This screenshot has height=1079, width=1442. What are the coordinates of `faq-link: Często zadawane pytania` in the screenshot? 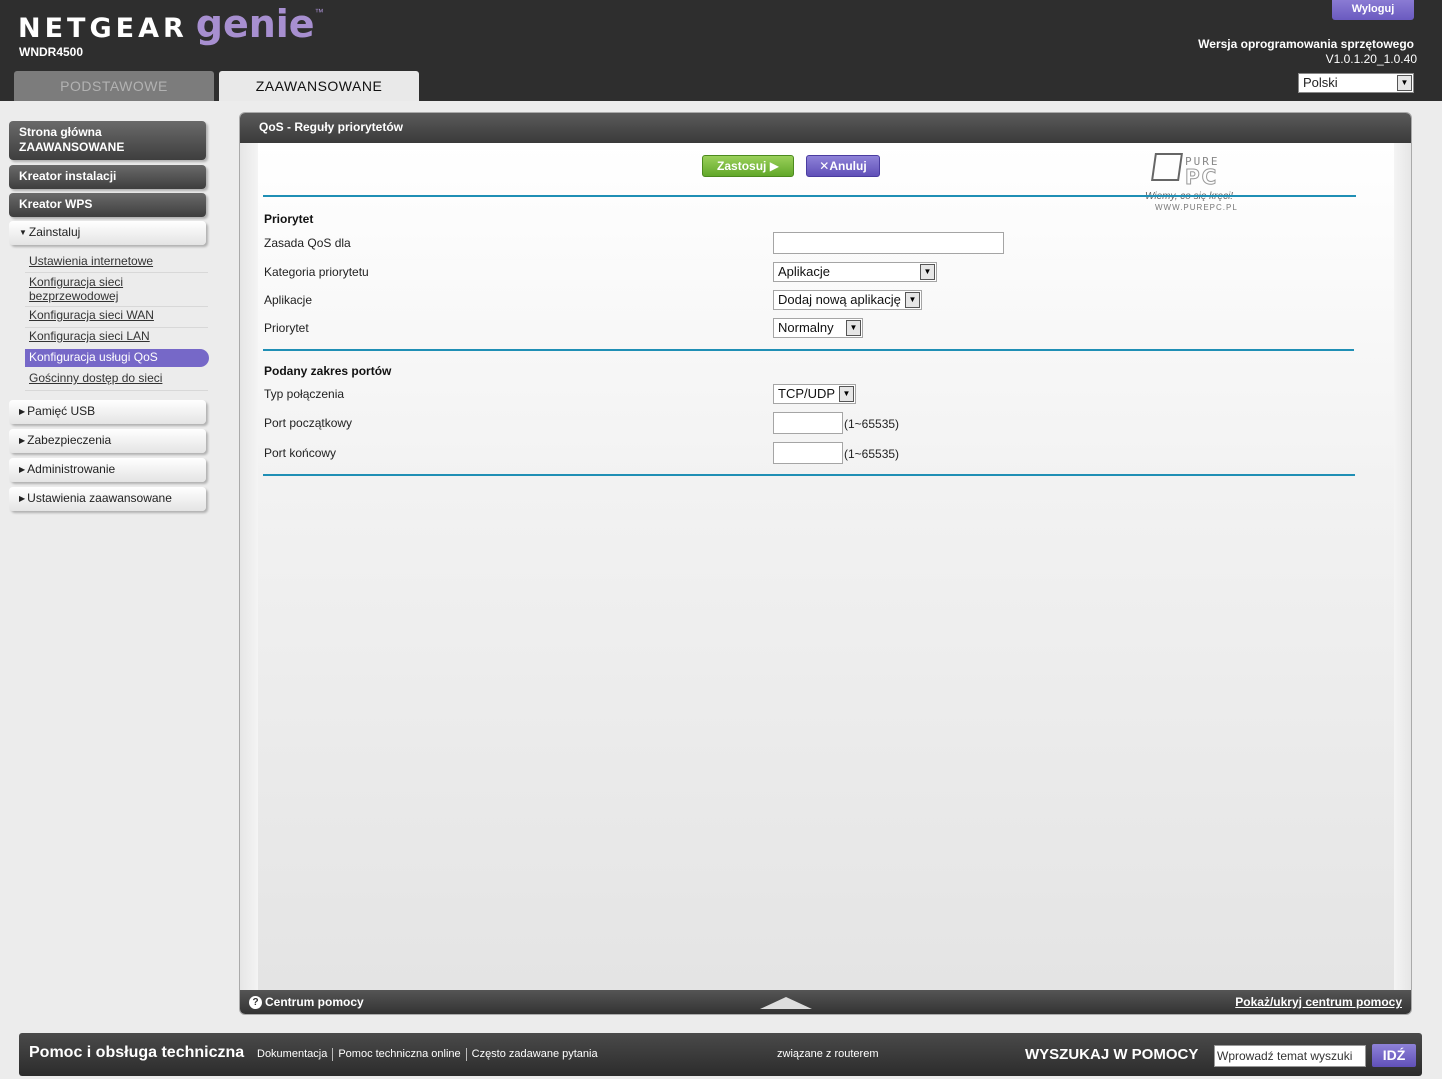 It's located at (535, 1054).